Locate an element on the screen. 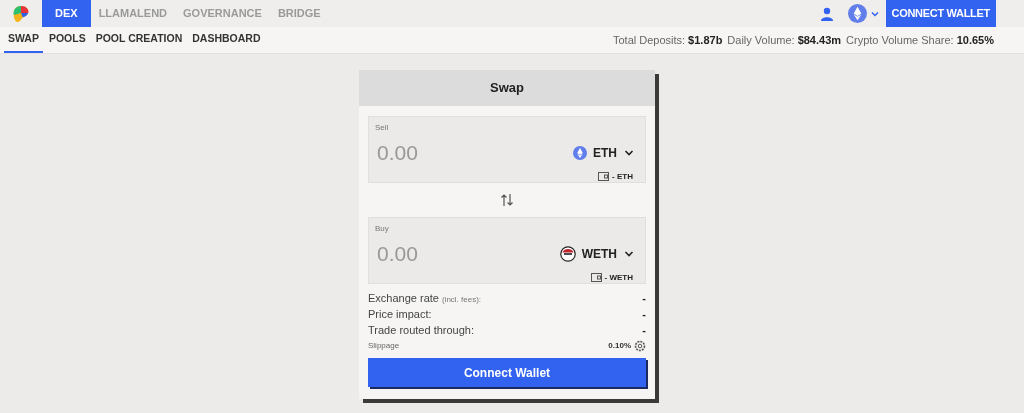 The width and height of the screenshot is (1024, 413). card-title: Swap is located at coordinates (507, 88).